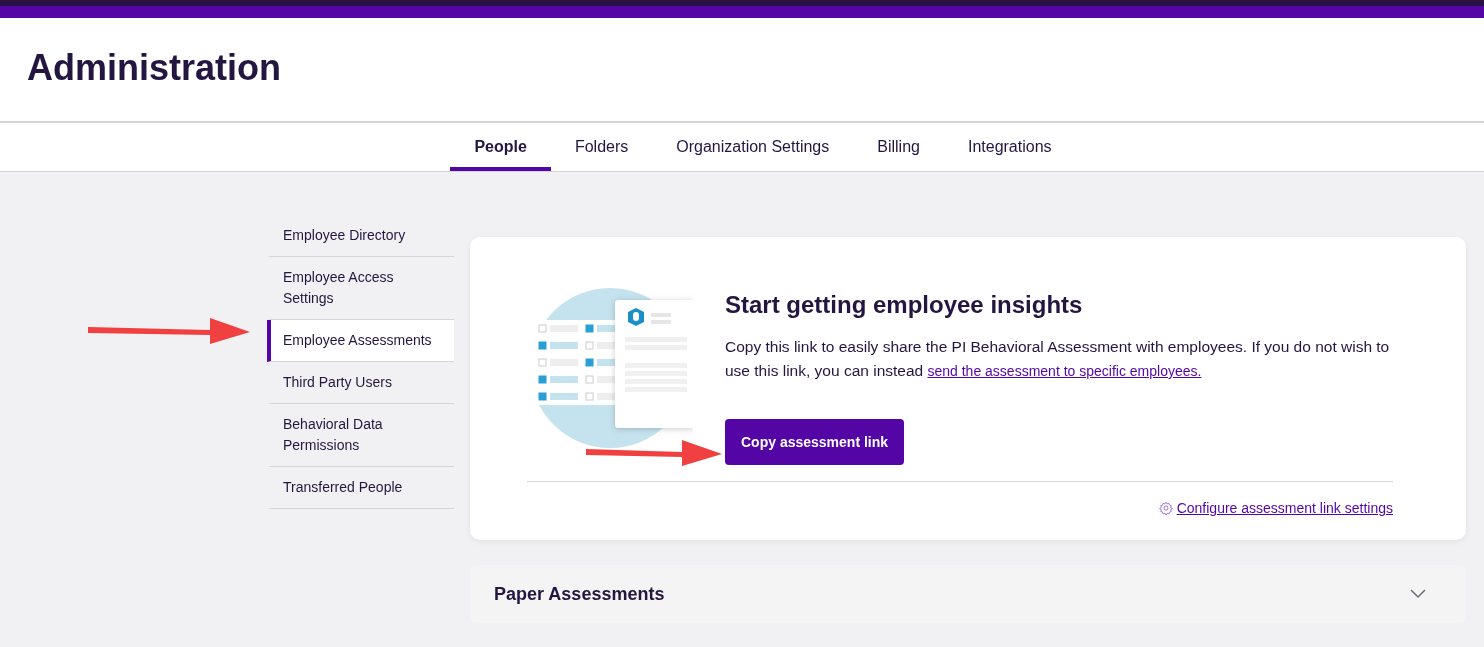 The image size is (1484, 647). What do you see at coordinates (360, 488) in the screenshot?
I see `sidebar-item: Transferred People` at bounding box center [360, 488].